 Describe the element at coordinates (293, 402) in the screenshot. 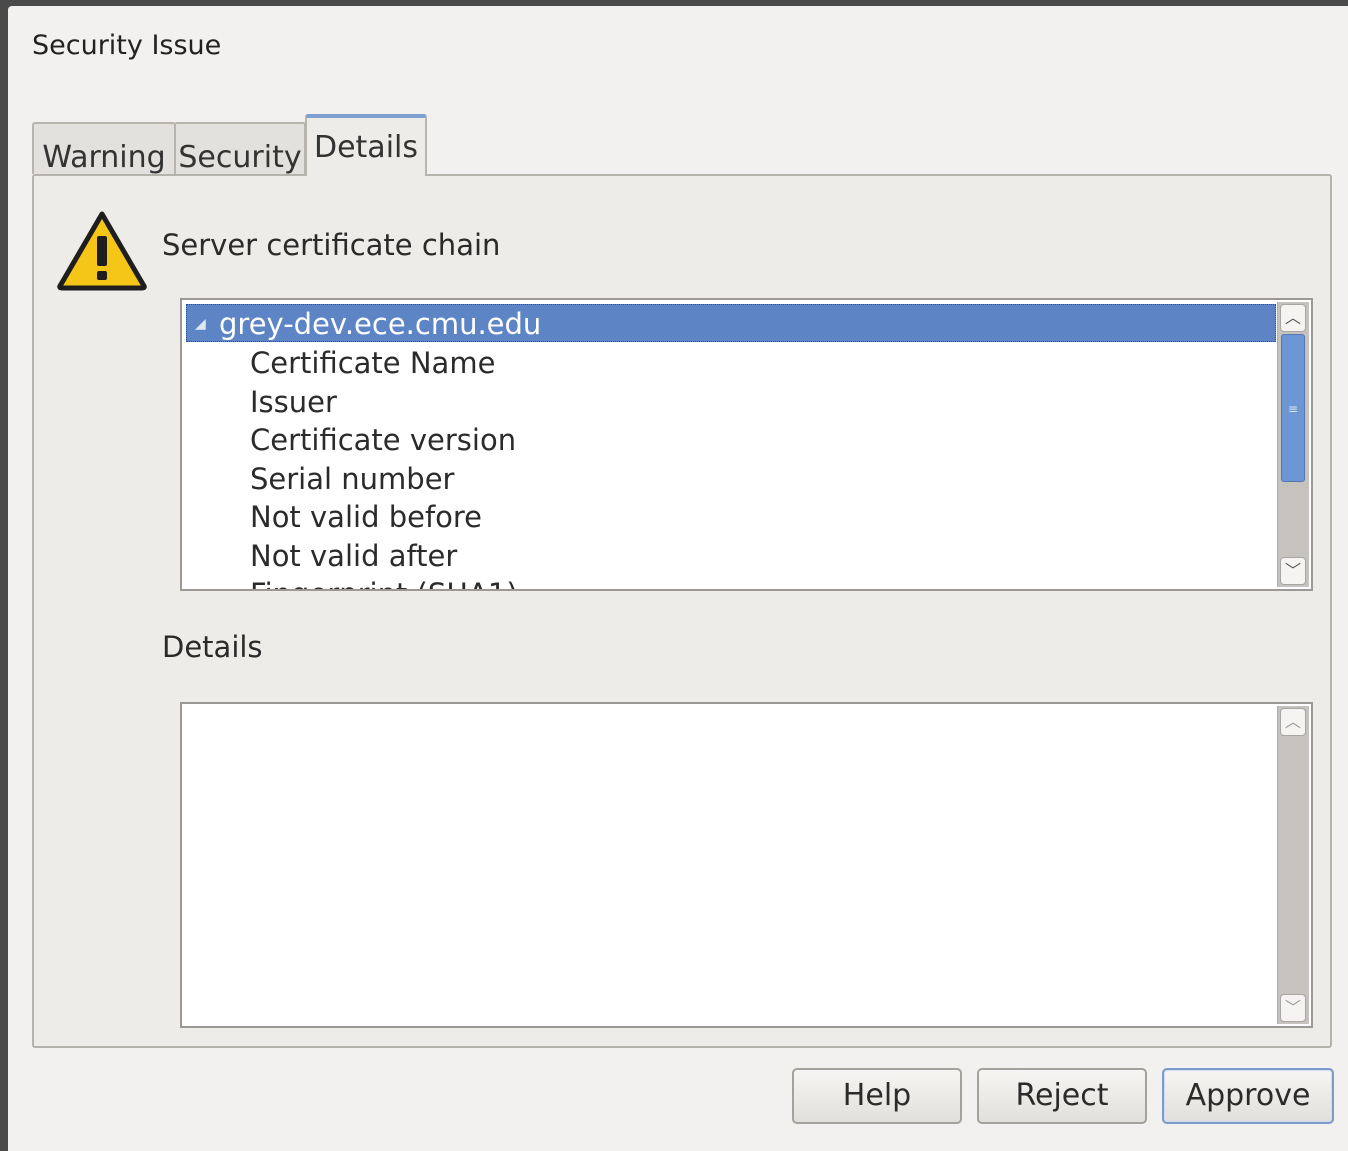

I see `tree-item: Issuer` at that location.